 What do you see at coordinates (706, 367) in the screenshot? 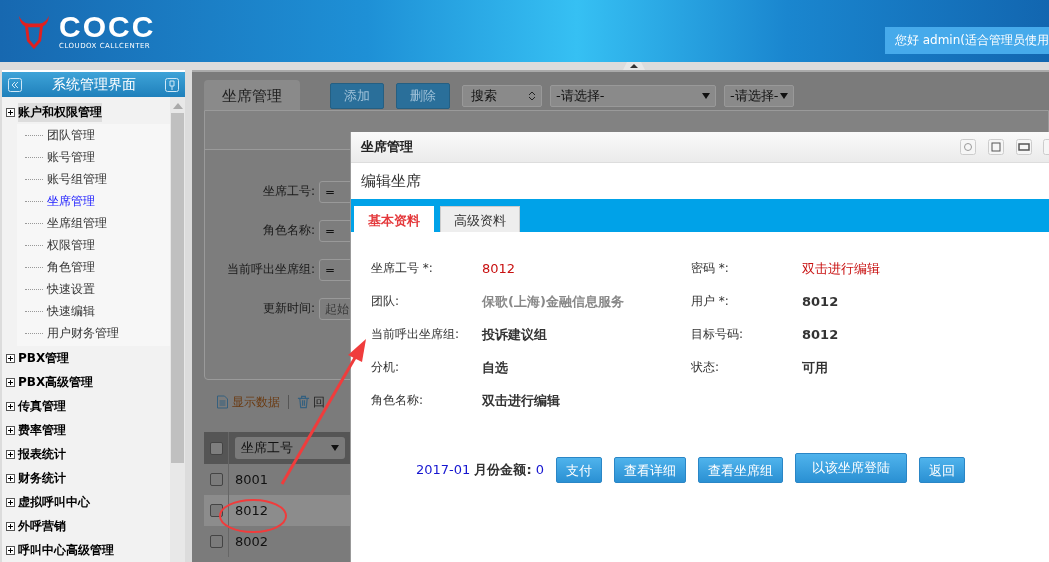
I see `field-label: 状态:` at bounding box center [706, 367].